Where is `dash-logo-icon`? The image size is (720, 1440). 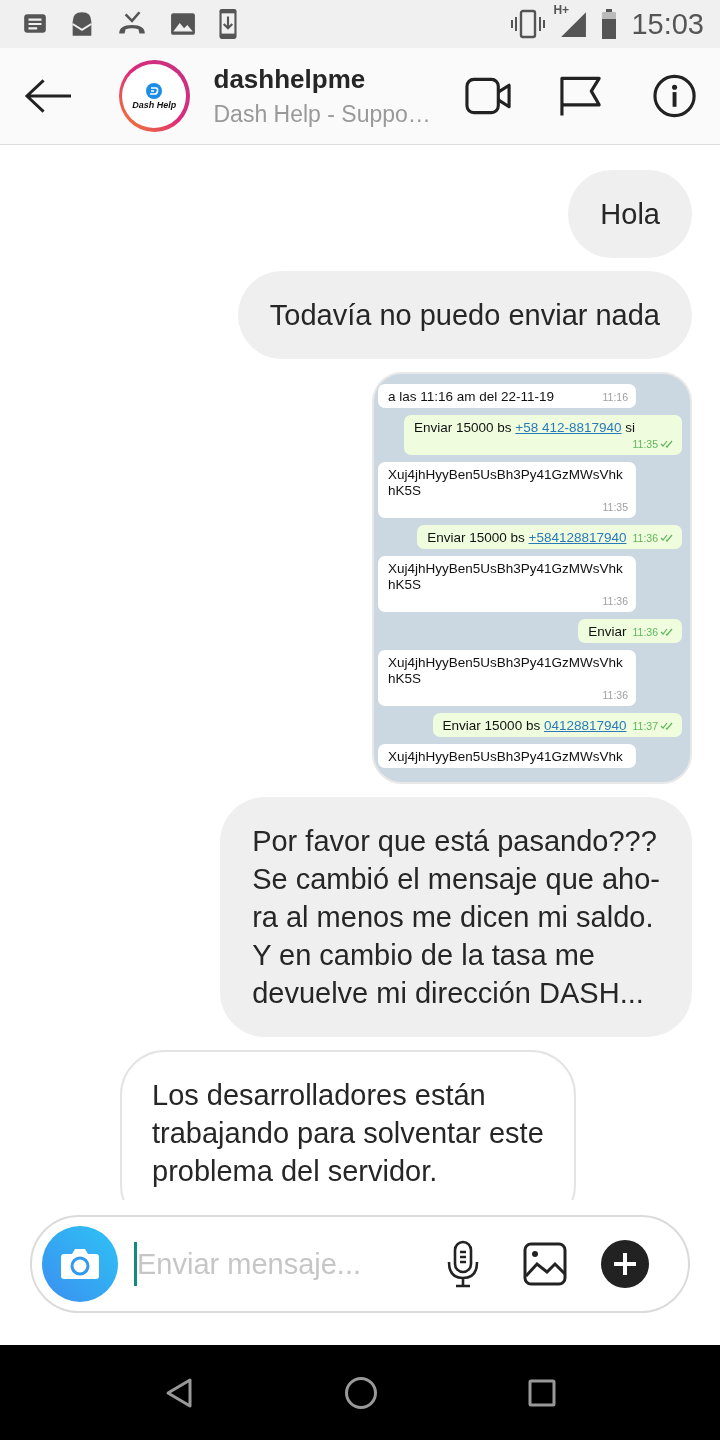
dash-logo-icon is located at coordinates (154, 90).